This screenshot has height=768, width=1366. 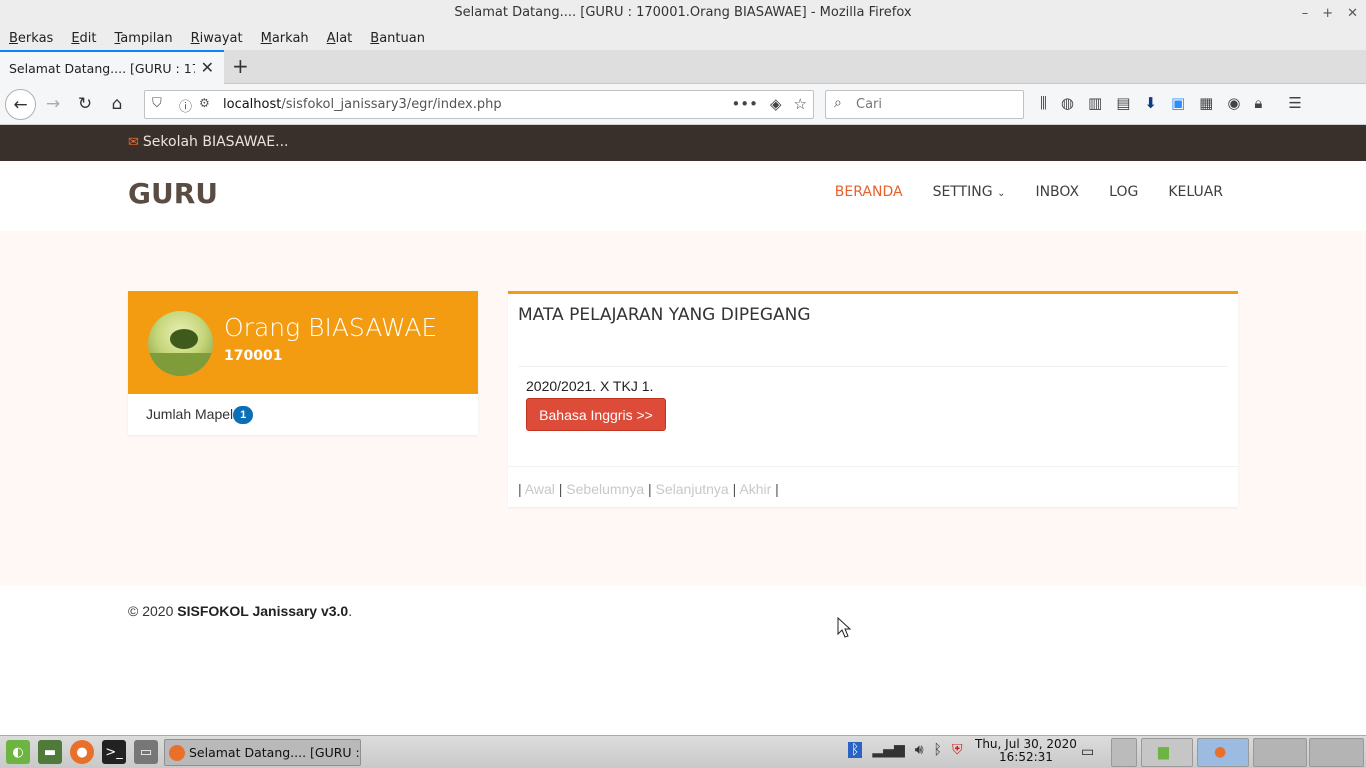 I want to click on account-icon: ◉, so click(x=1233, y=103).